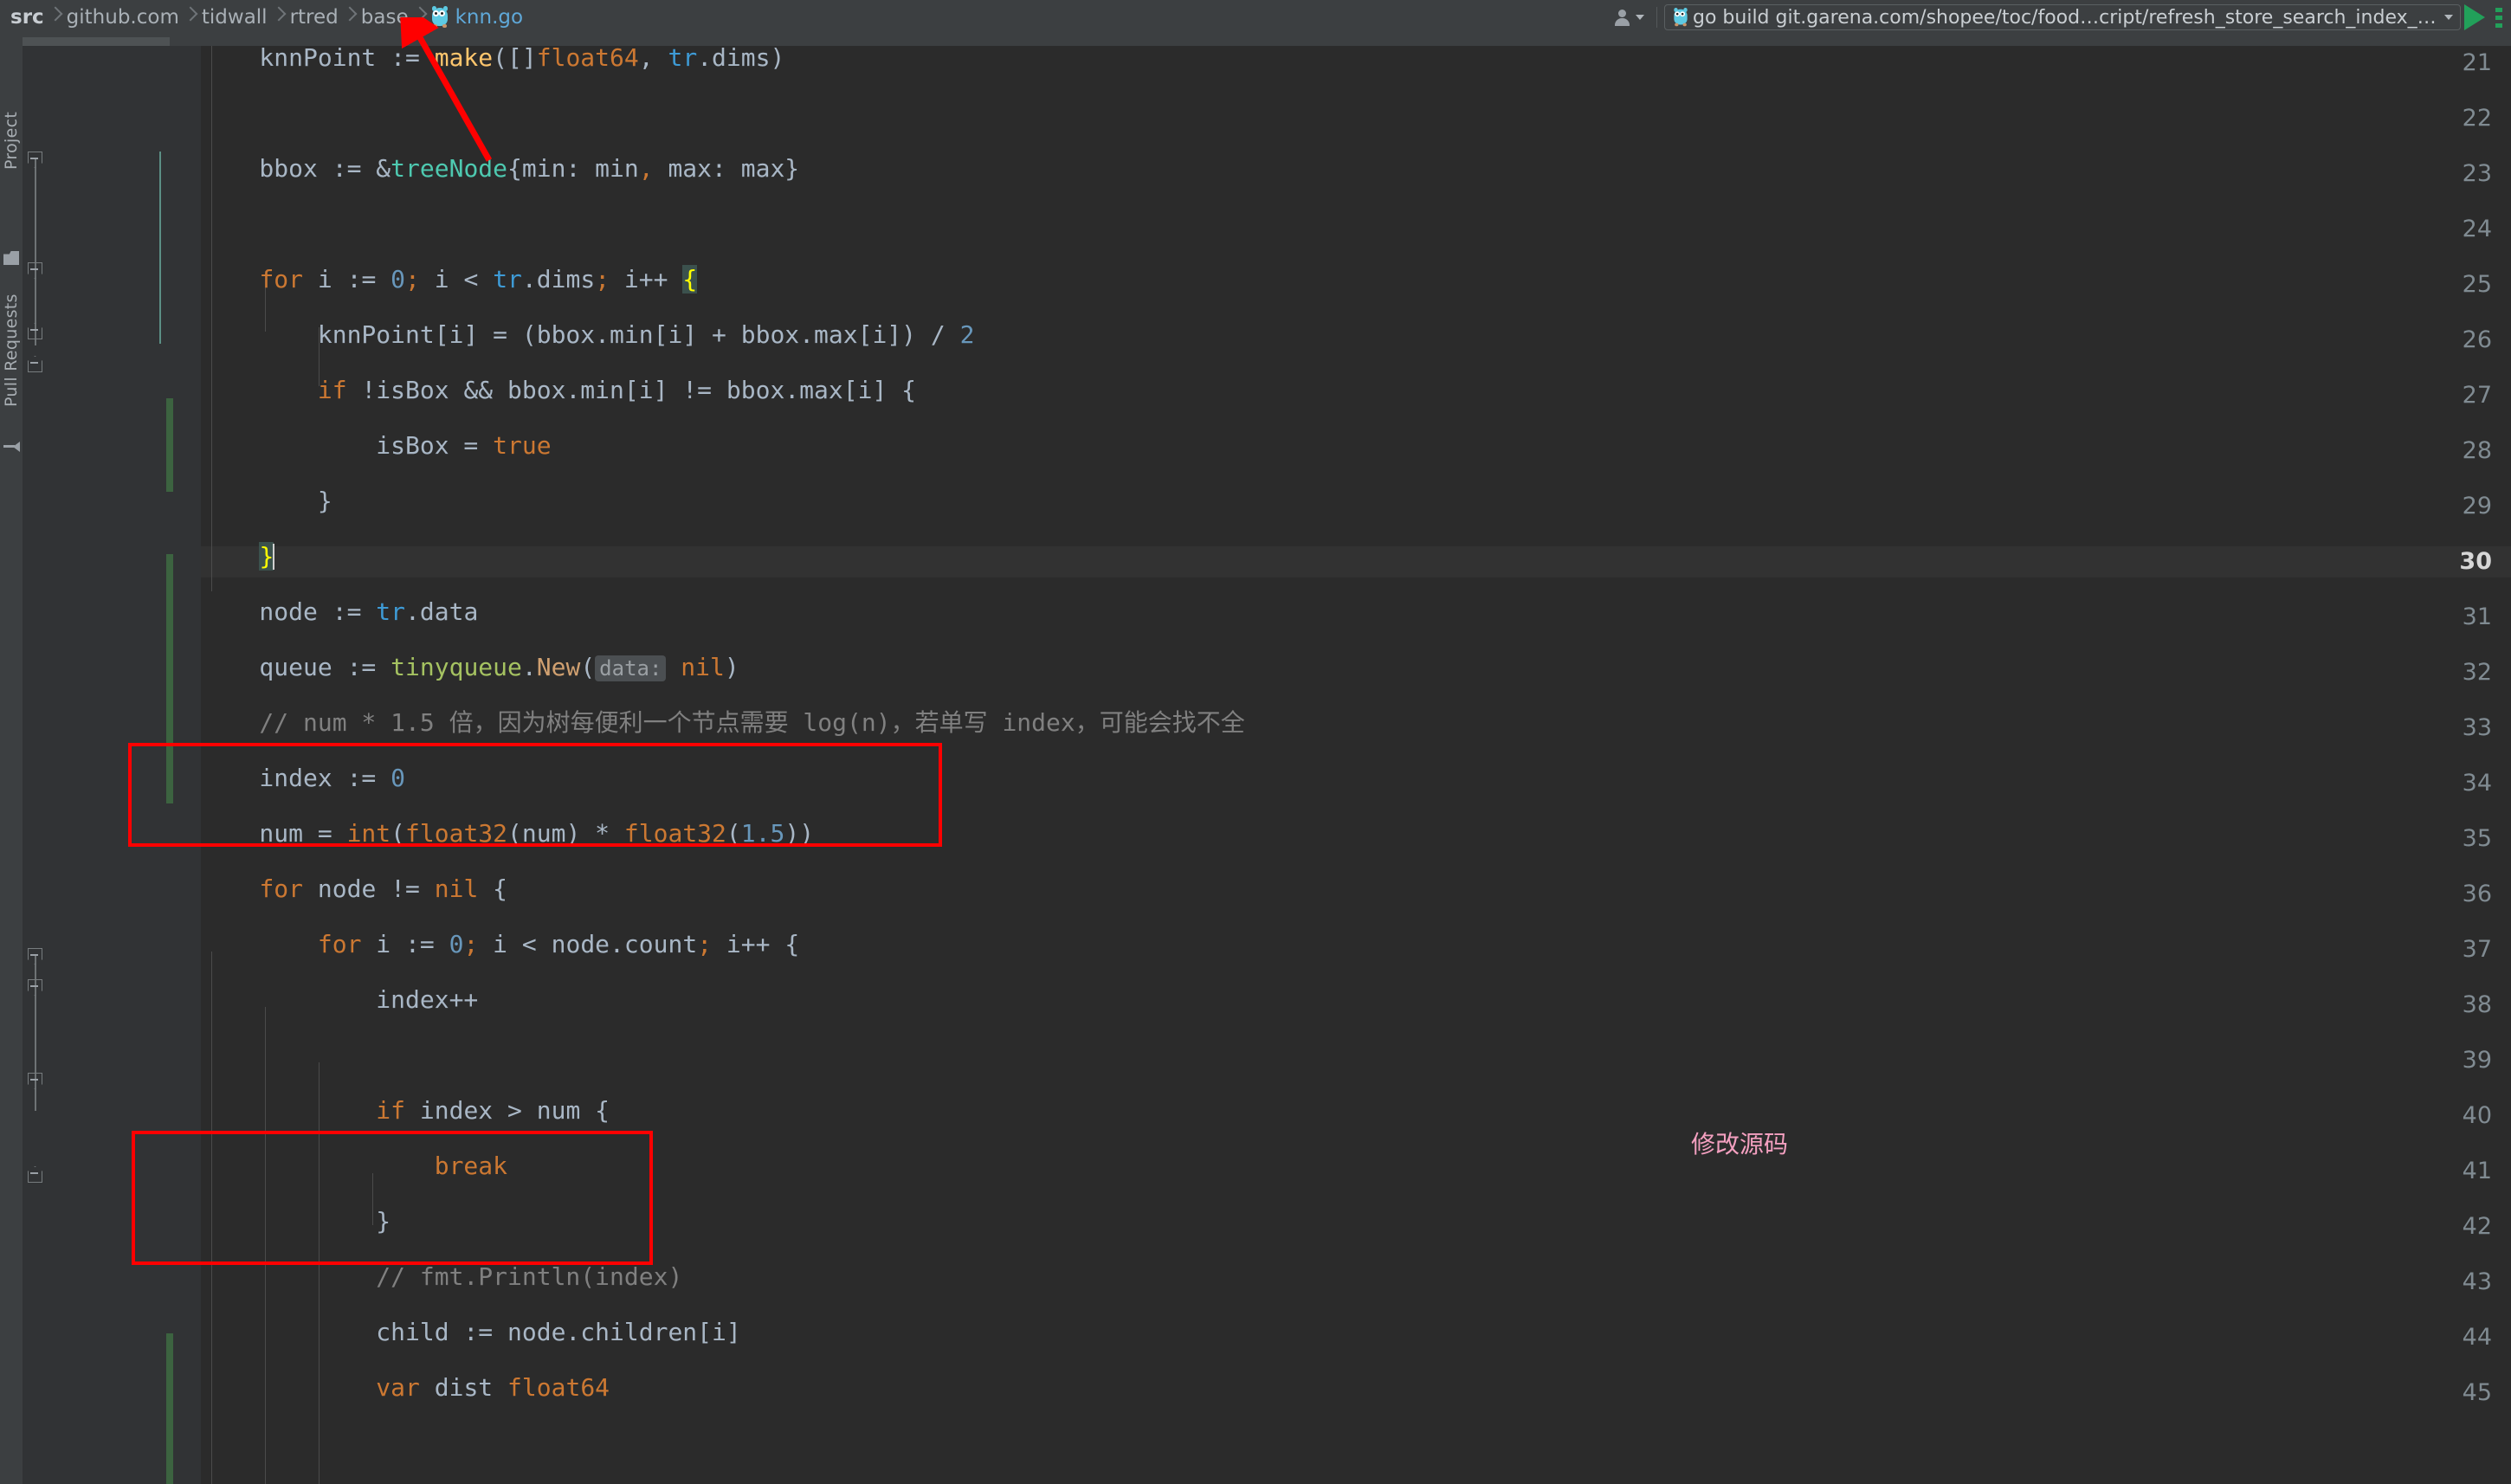 This screenshot has width=2511, height=1484. I want to click on run-button, so click(2474, 17).